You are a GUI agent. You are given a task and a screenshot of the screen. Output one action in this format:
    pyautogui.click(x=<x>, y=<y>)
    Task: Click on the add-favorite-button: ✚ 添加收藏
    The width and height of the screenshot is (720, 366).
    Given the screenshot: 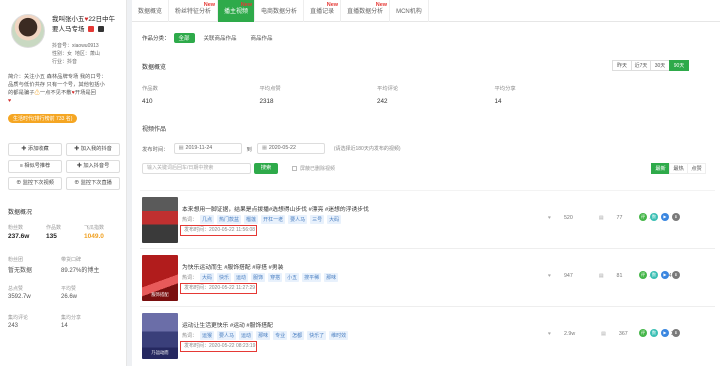 What is the action you would take?
    pyautogui.click(x=35, y=149)
    